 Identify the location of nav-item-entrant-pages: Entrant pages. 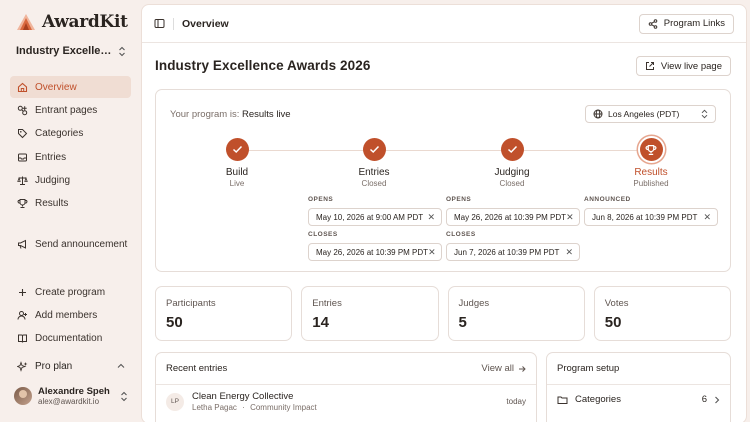
(70, 110).